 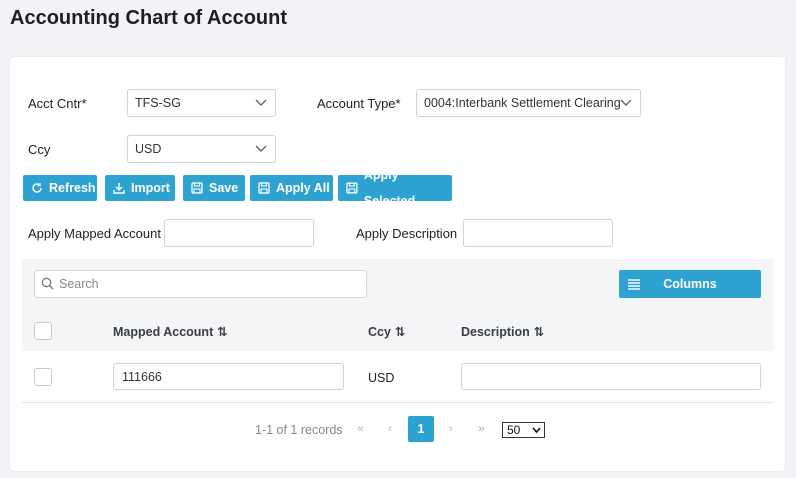 What do you see at coordinates (72, 188) in the screenshot?
I see `refresh-label: Refresh` at bounding box center [72, 188].